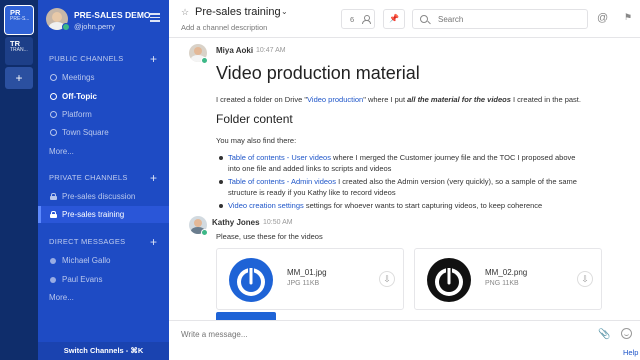  I want to click on message-input, so click(381, 334).